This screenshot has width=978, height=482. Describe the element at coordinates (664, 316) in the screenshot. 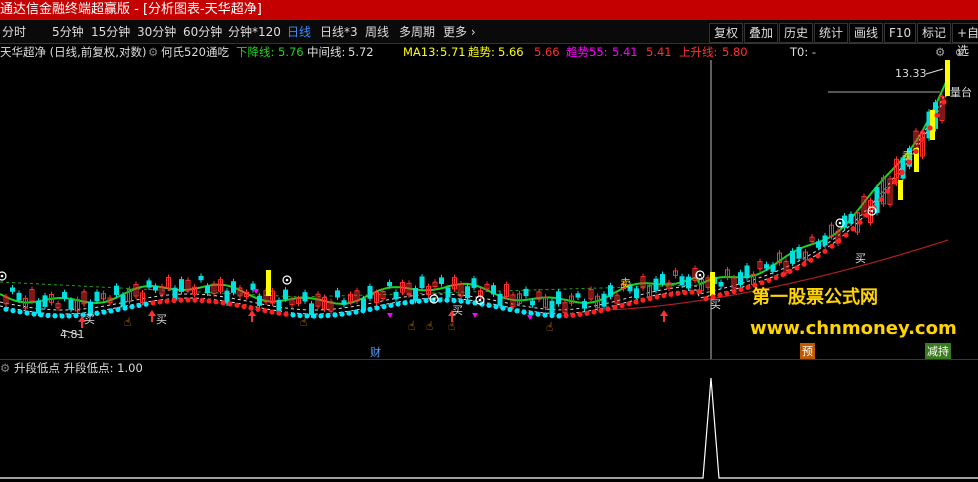

I see `buy-arrow-icon` at that location.